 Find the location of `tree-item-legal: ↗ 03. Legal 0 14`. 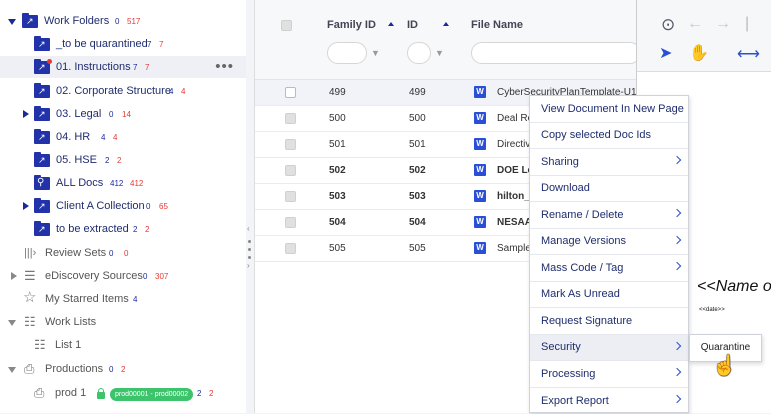

tree-item-legal: ↗ 03. Legal 0 14 is located at coordinates (123, 114).